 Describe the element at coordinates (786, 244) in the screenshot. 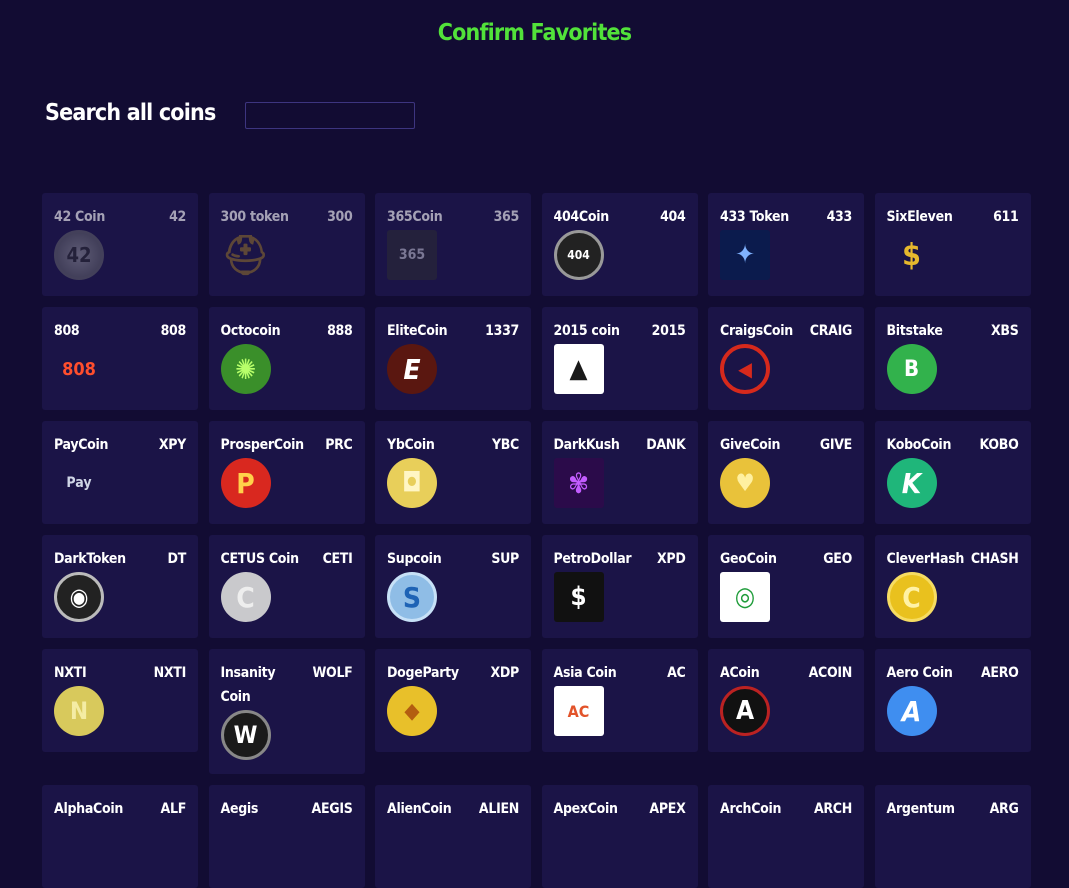

I see `coin-card: 433 Token 433 ✦` at that location.